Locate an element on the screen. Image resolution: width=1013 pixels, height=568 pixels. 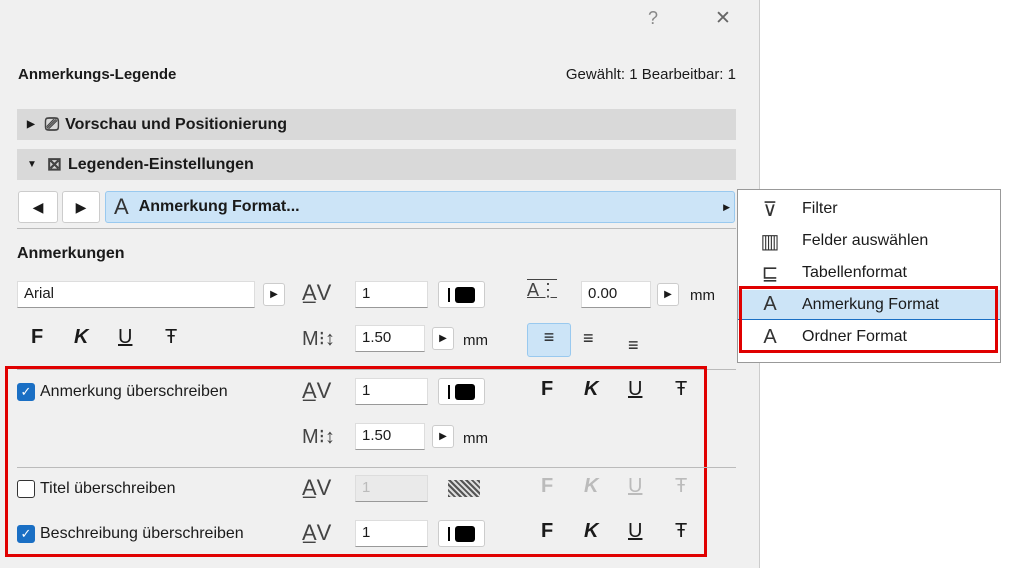
expand-arrow-icon: ▶ is located at coordinates (31, 124).